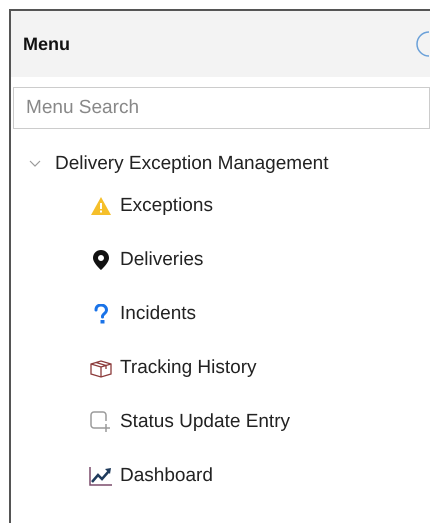 The height and width of the screenshot is (523, 430). Describe the element at coordinates (188, 368) in the screenshot. I see `menu-item: Tracking History` at that location.